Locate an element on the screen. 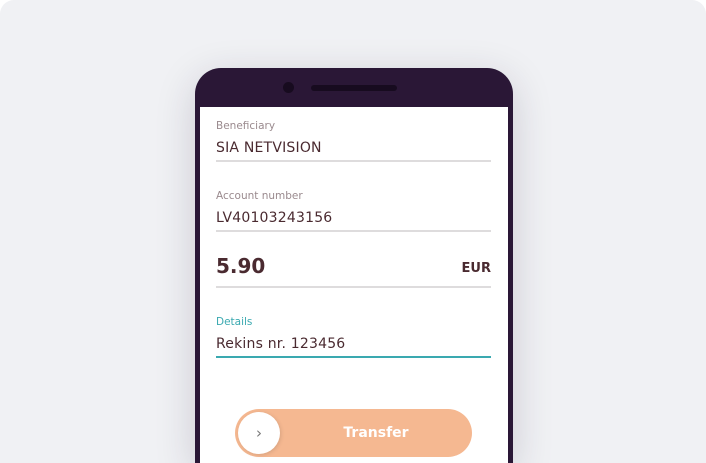 This screenshot has height=463, width=706. chevron-right-icon: › is located at coordinates (259, 433).